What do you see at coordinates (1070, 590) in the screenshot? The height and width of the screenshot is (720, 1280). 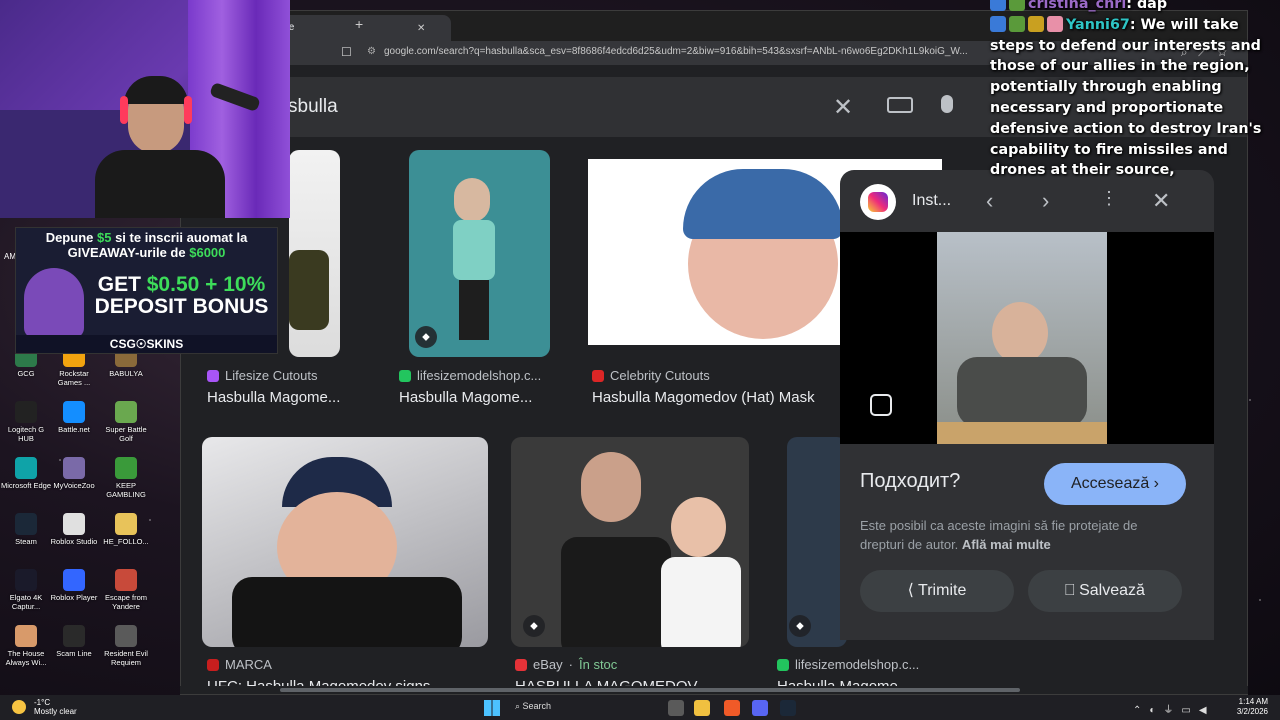 I see `bookmark-save-icon: ⎕` at bounding box center [1070, 590].